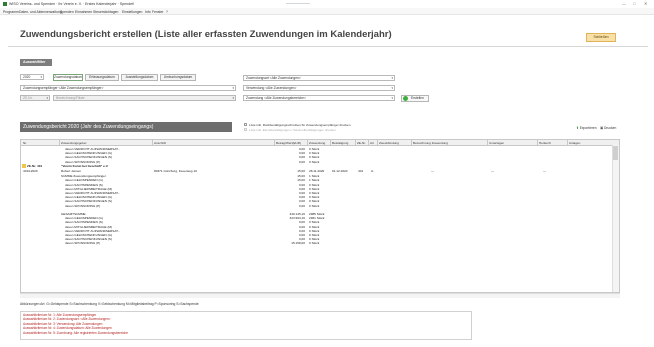  Describe the element at coordinates (102, 77) in the screenshot. I see `tab-erfassungsdatum: Erfassungsdatum` at that location.